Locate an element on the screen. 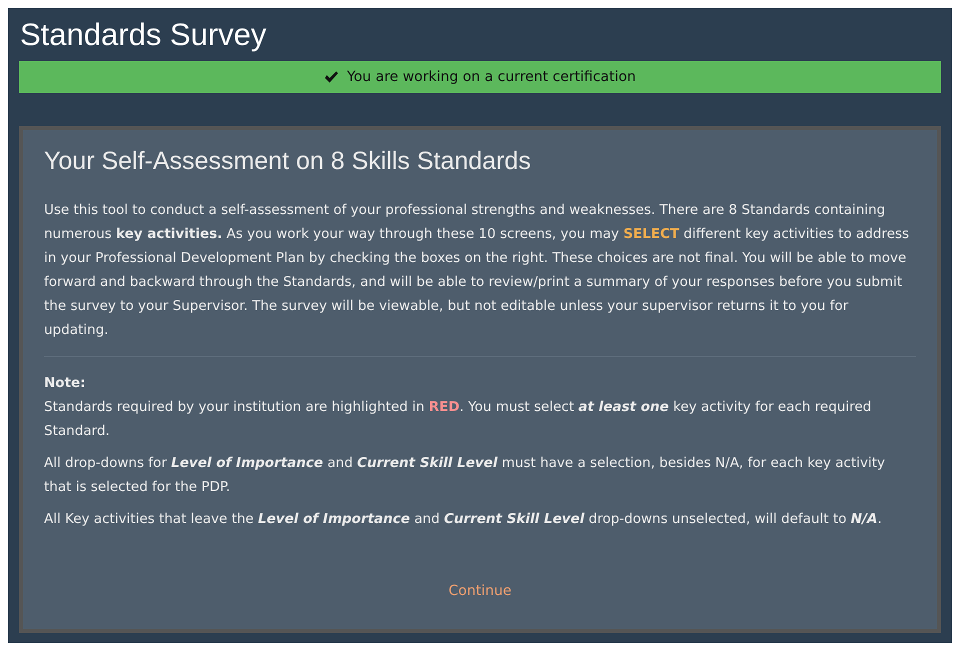  checkmark-icon is located at coordinates (332, 77).